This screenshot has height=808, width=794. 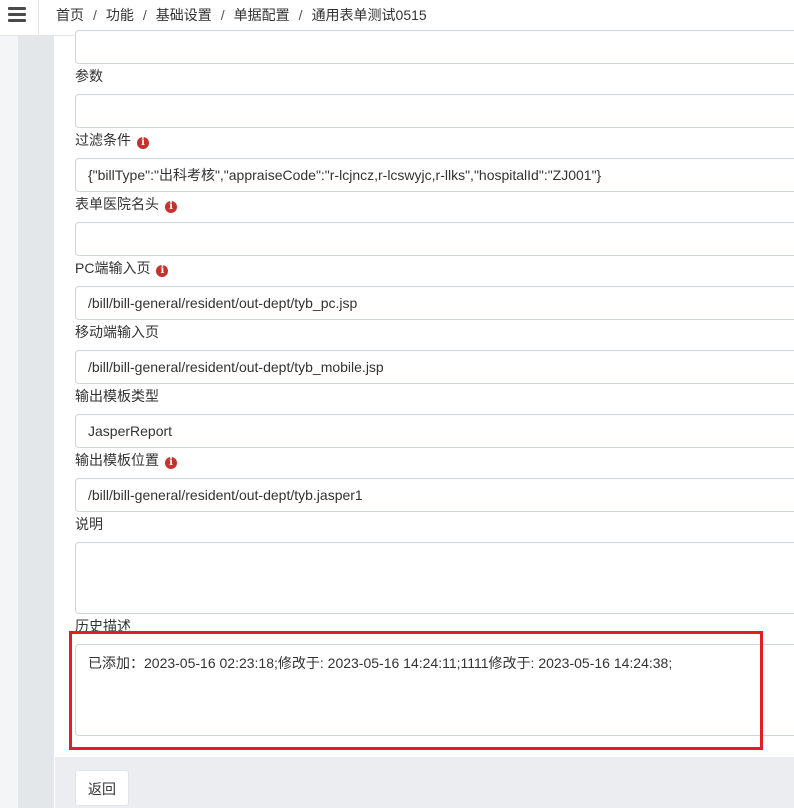 I want to click on hospital-header-label: 表单医院名头, so click(x=117, y=204).